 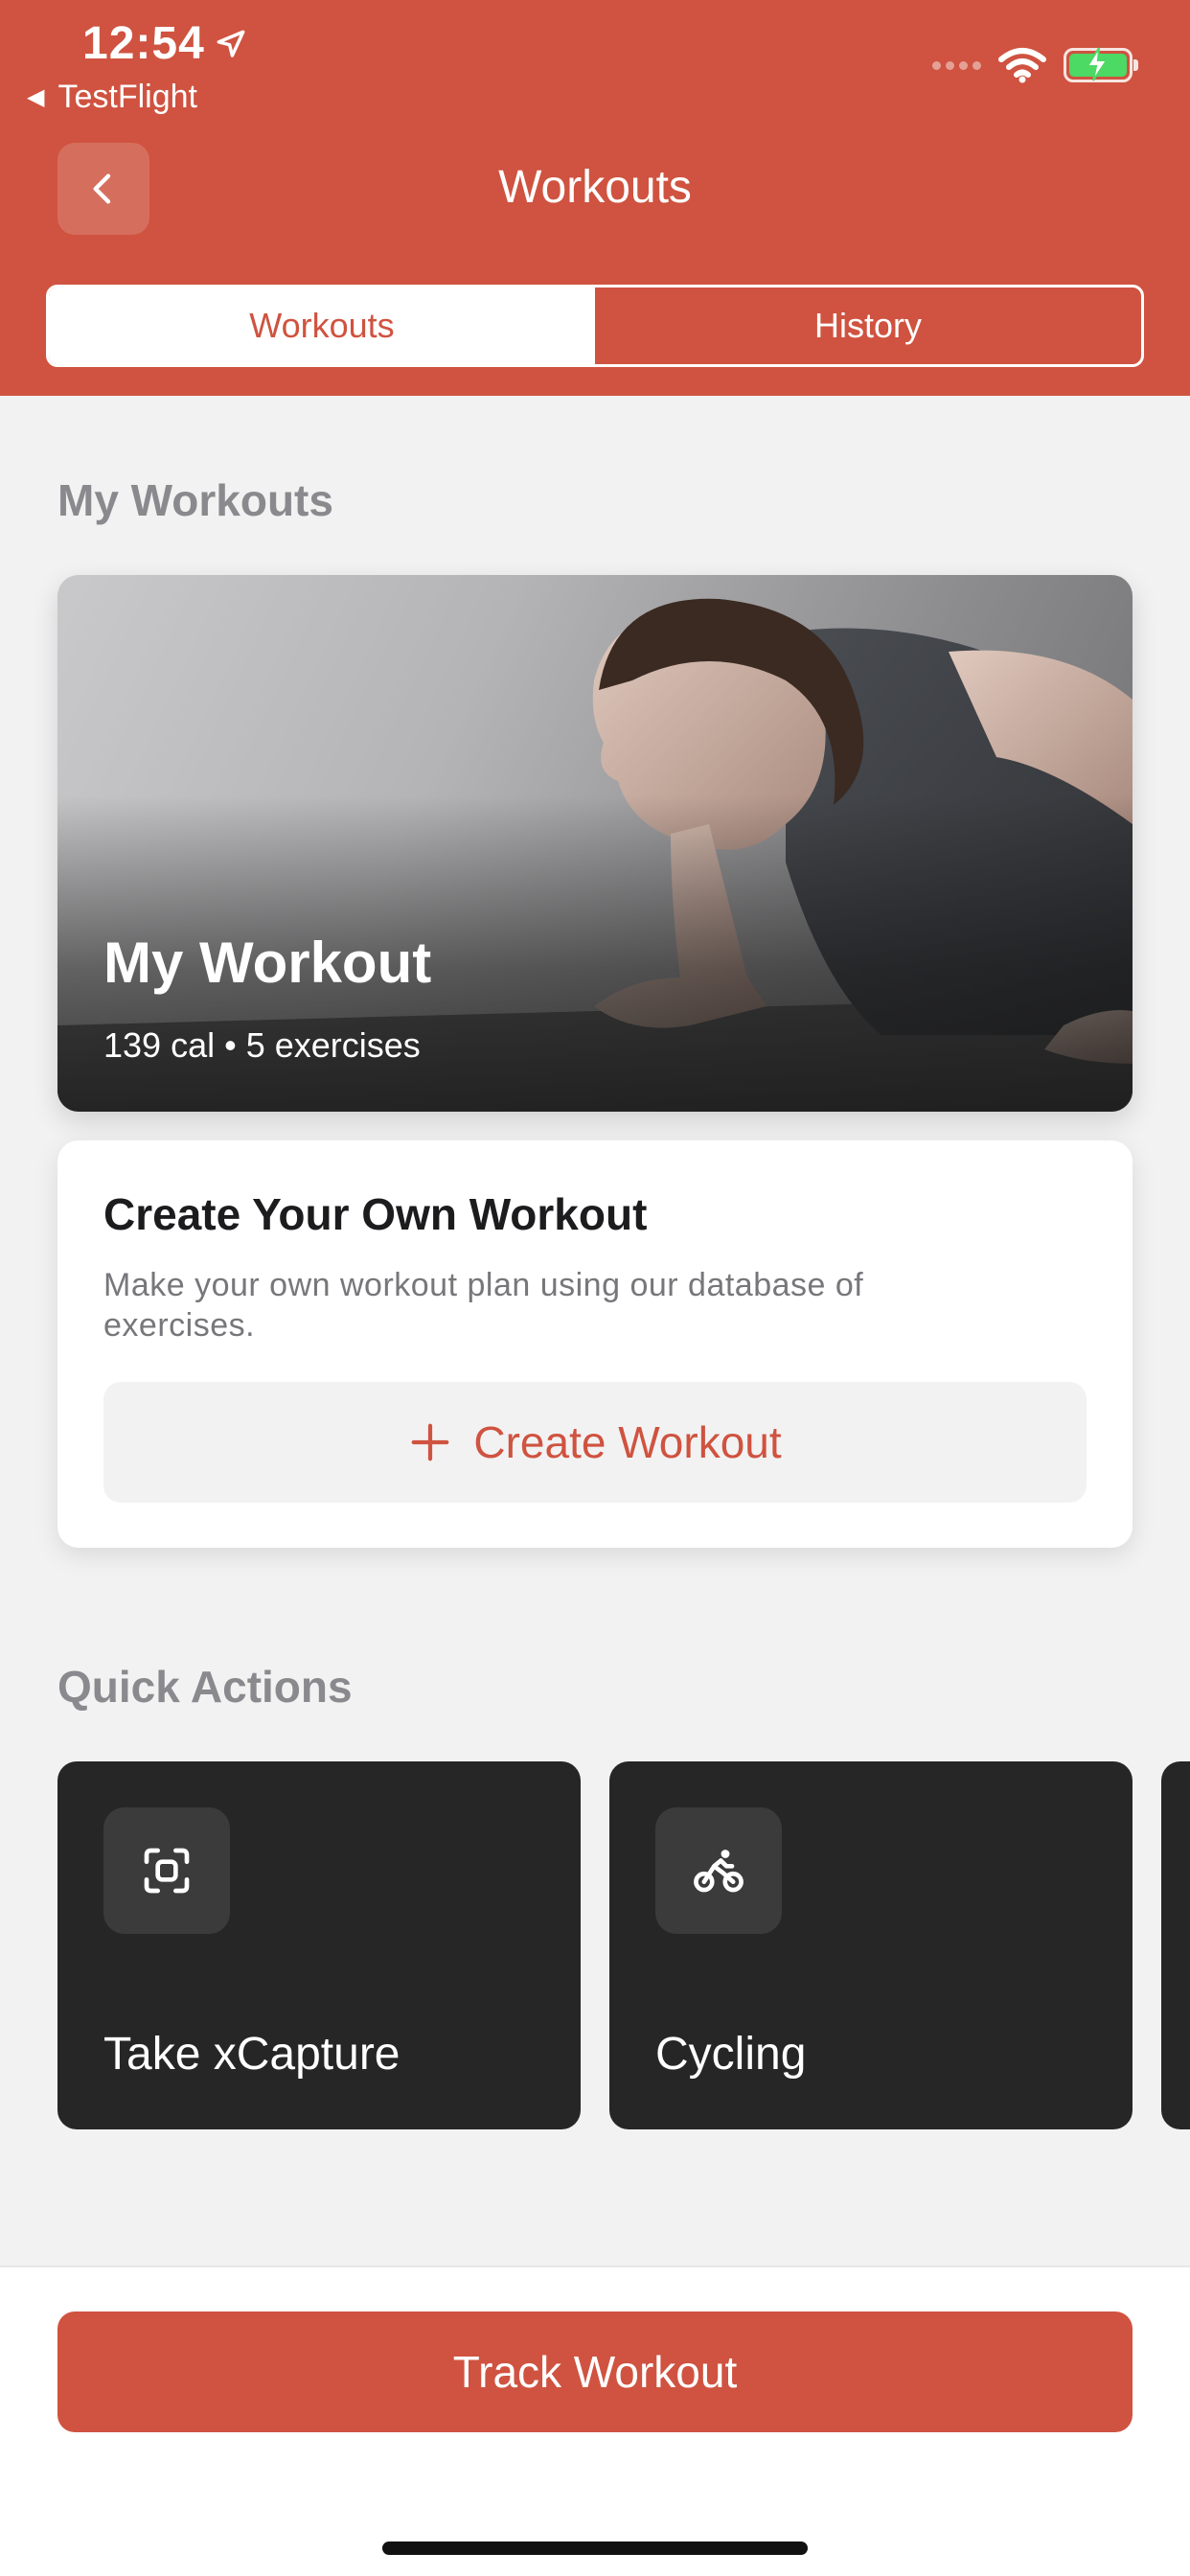 I want to click on quick-actions-row: Take xCapture Cycling, so click(x=623, y=1945).